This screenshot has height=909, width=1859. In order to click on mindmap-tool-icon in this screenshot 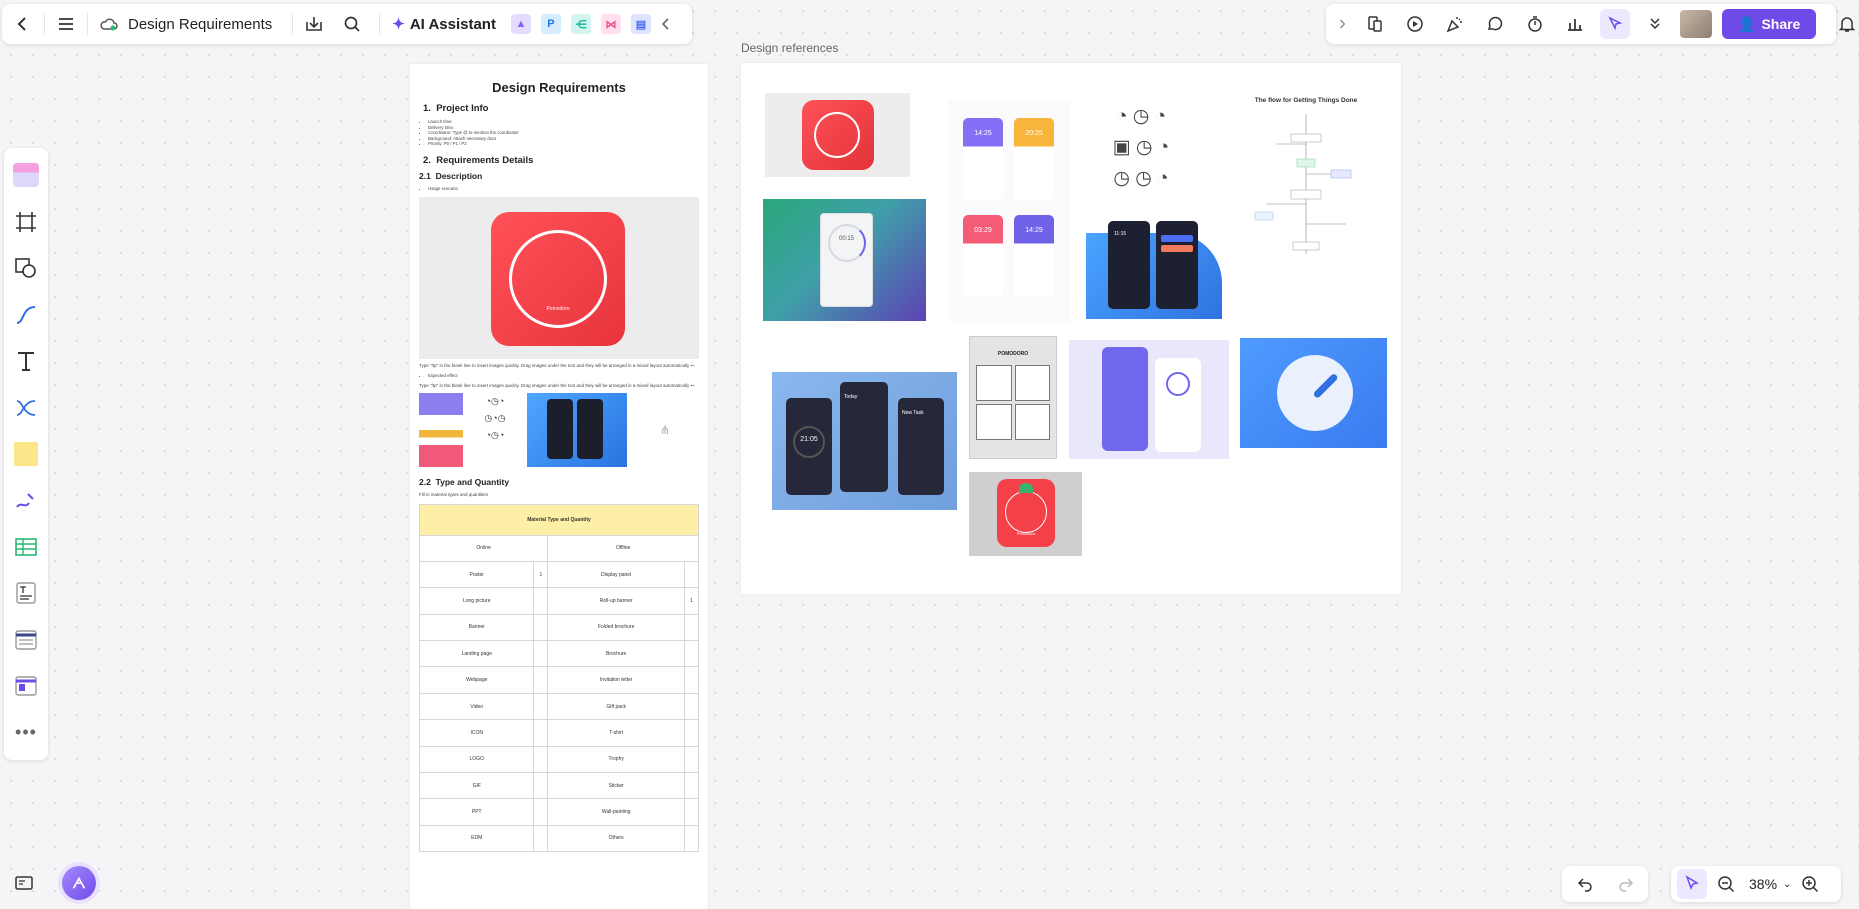, I will do `click(26, 407)`.